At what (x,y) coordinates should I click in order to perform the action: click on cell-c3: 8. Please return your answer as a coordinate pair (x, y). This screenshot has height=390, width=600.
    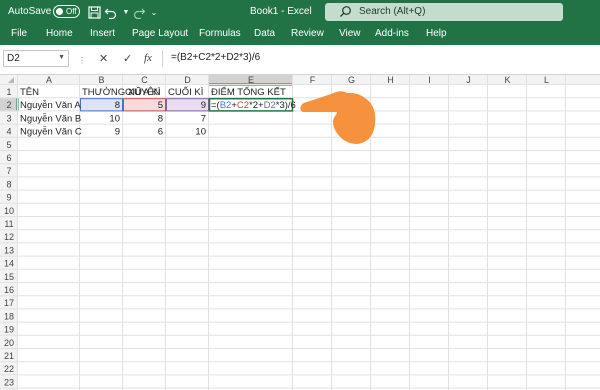
    Looking at the image, I should click on (160, 118).